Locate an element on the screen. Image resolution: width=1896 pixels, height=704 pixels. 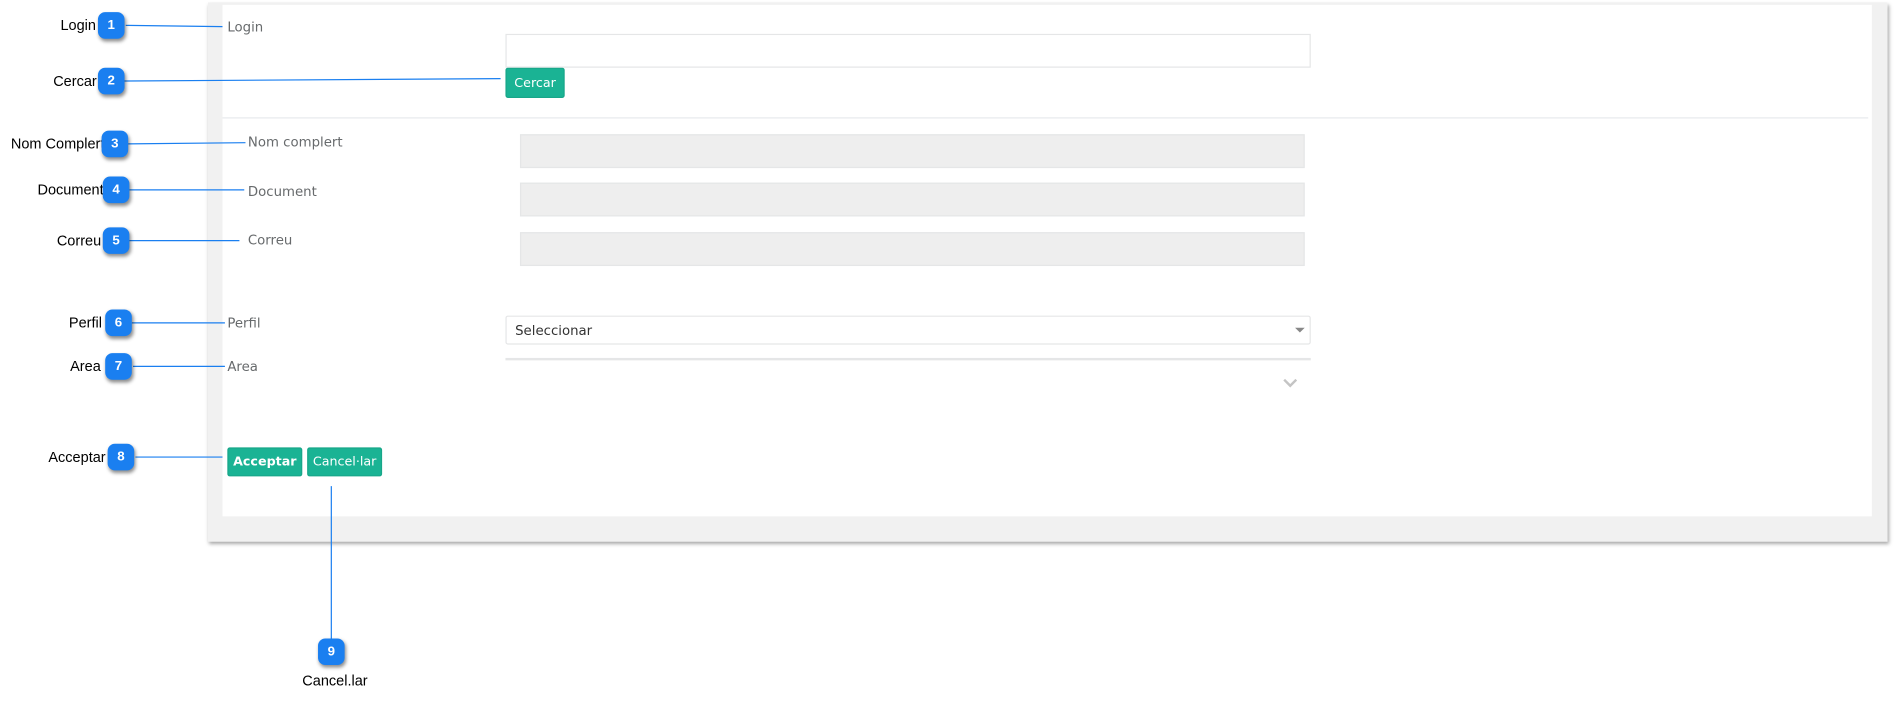
callout-badge: 4 is located at coordinates (116, 190).